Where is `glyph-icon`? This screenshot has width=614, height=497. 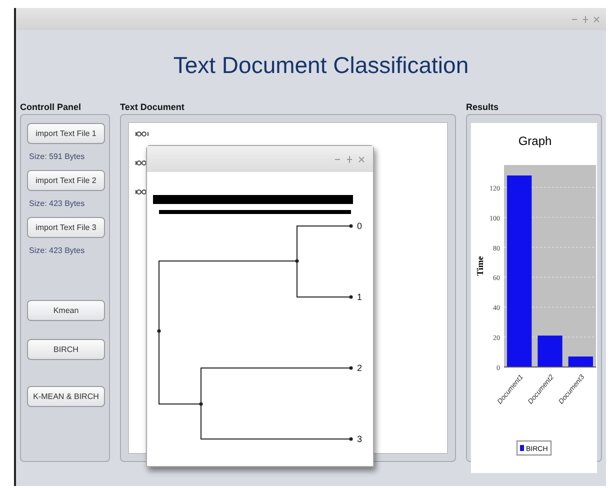
glyph-icon is located at coordinates (142, 134).